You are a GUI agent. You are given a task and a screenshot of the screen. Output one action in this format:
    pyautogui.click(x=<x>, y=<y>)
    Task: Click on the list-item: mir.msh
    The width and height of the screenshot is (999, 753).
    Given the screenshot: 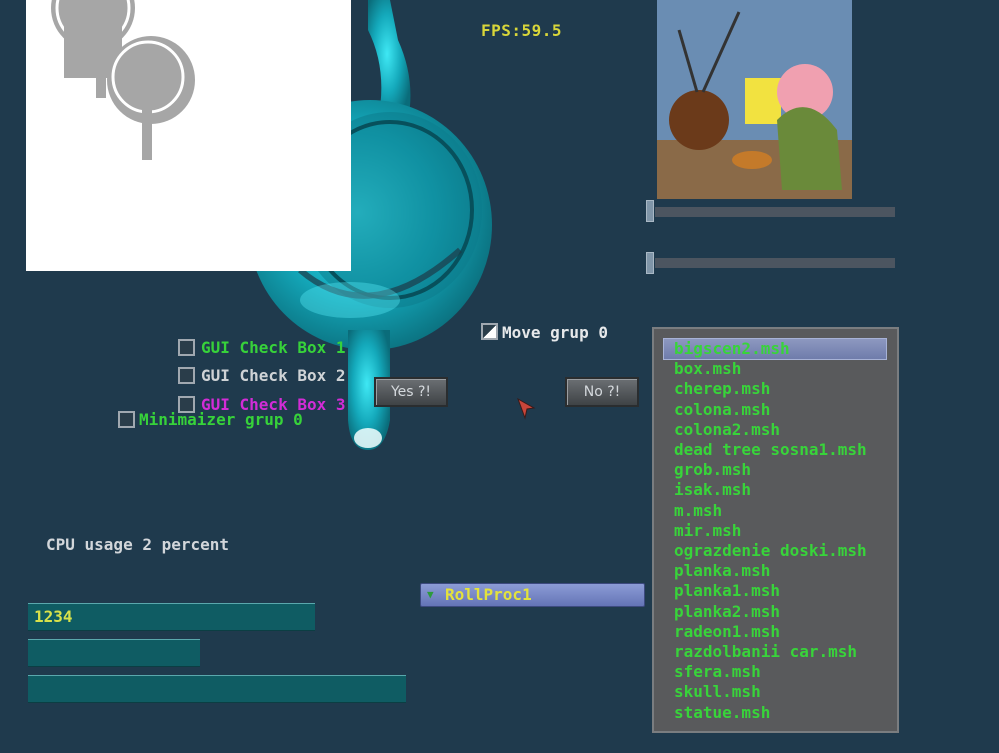 What is the action you would take?
    pyautogui.click(x=707, y=530)
    